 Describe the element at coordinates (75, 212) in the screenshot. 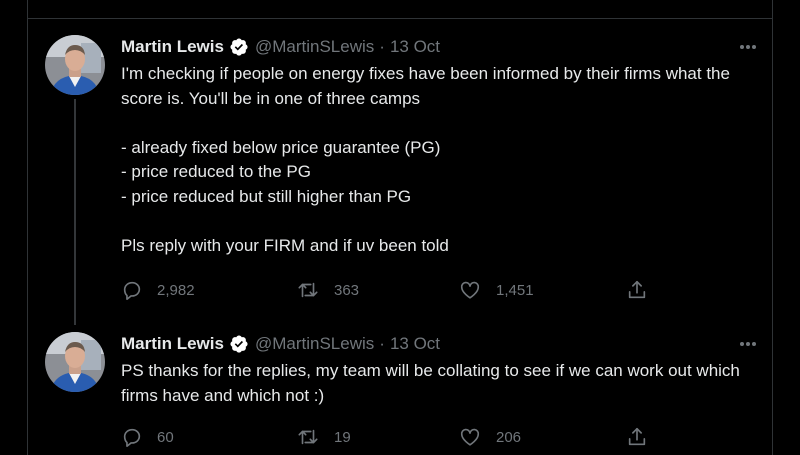

I see `thread-connector-line` at that location.